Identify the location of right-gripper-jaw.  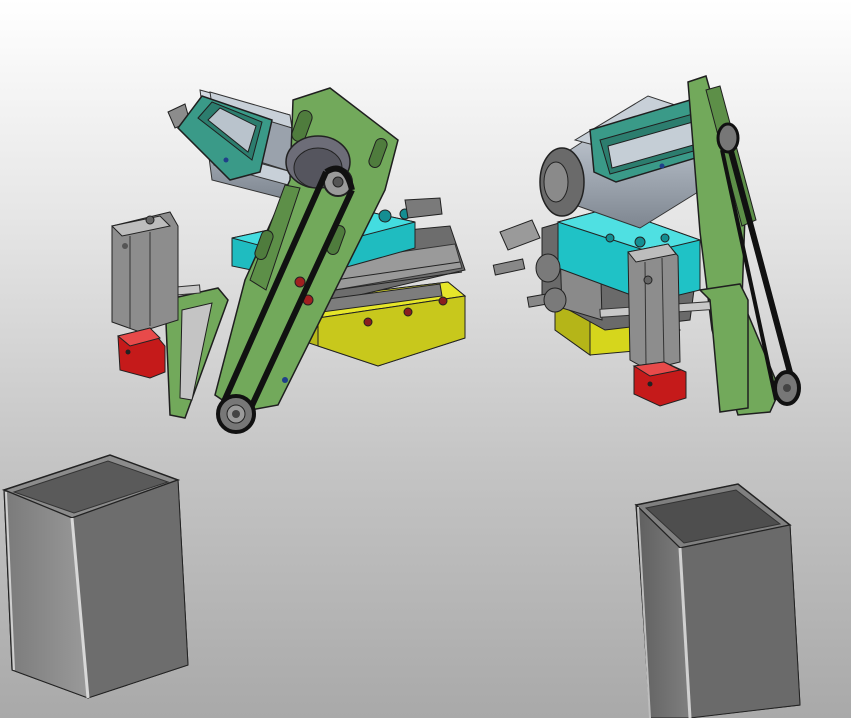
(659, 384).